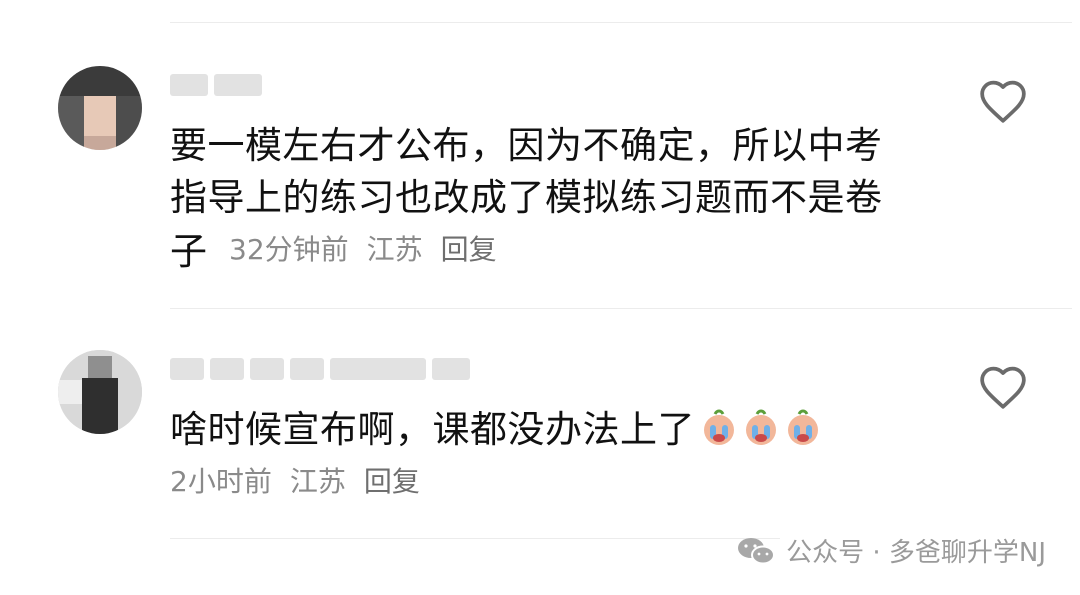 This screenshot has height=595, width=1080. What do you see at coordinates (289, 249) in the screenshot?
I see `timestamp: 32分钟前` at bounding box center [289, 249].